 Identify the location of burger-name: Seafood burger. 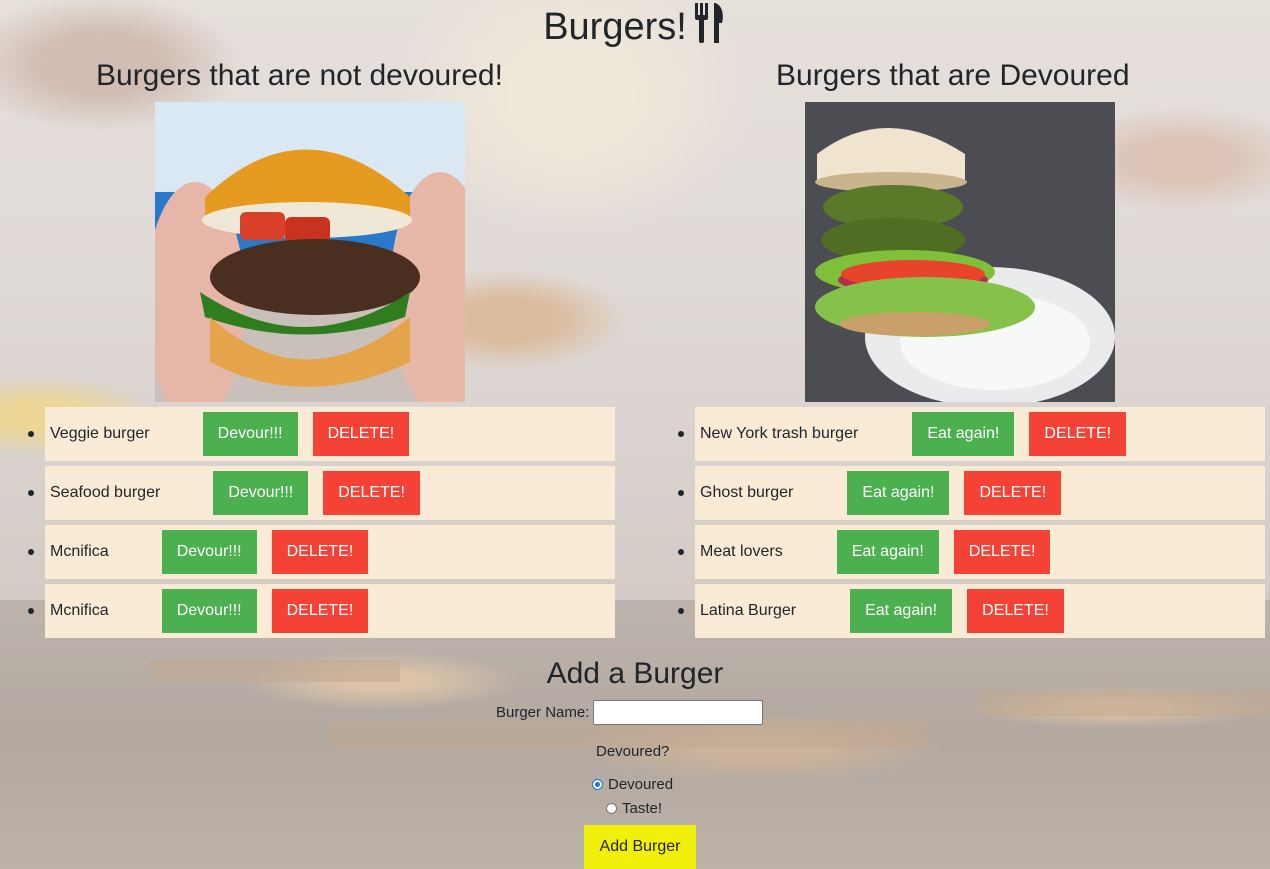
(105, 492).